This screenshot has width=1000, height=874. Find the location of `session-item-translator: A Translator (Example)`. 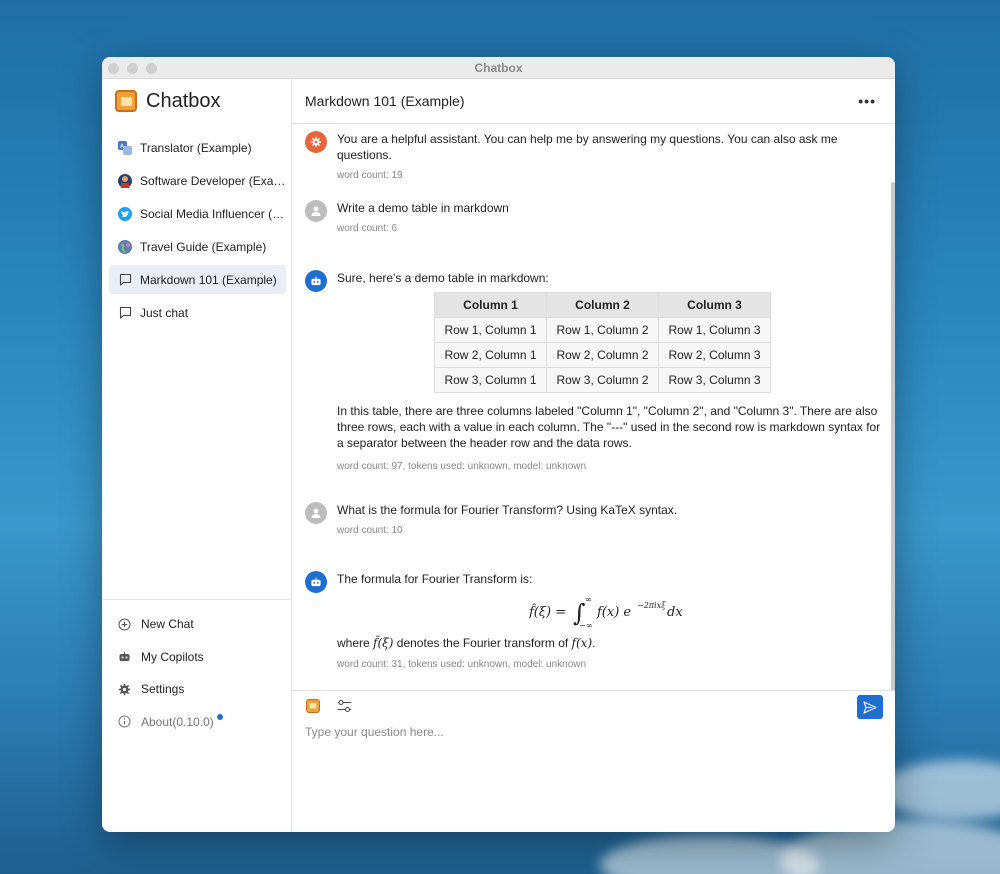

session-item-translator: A Translator (Example) is located at coordinates (197, 147).